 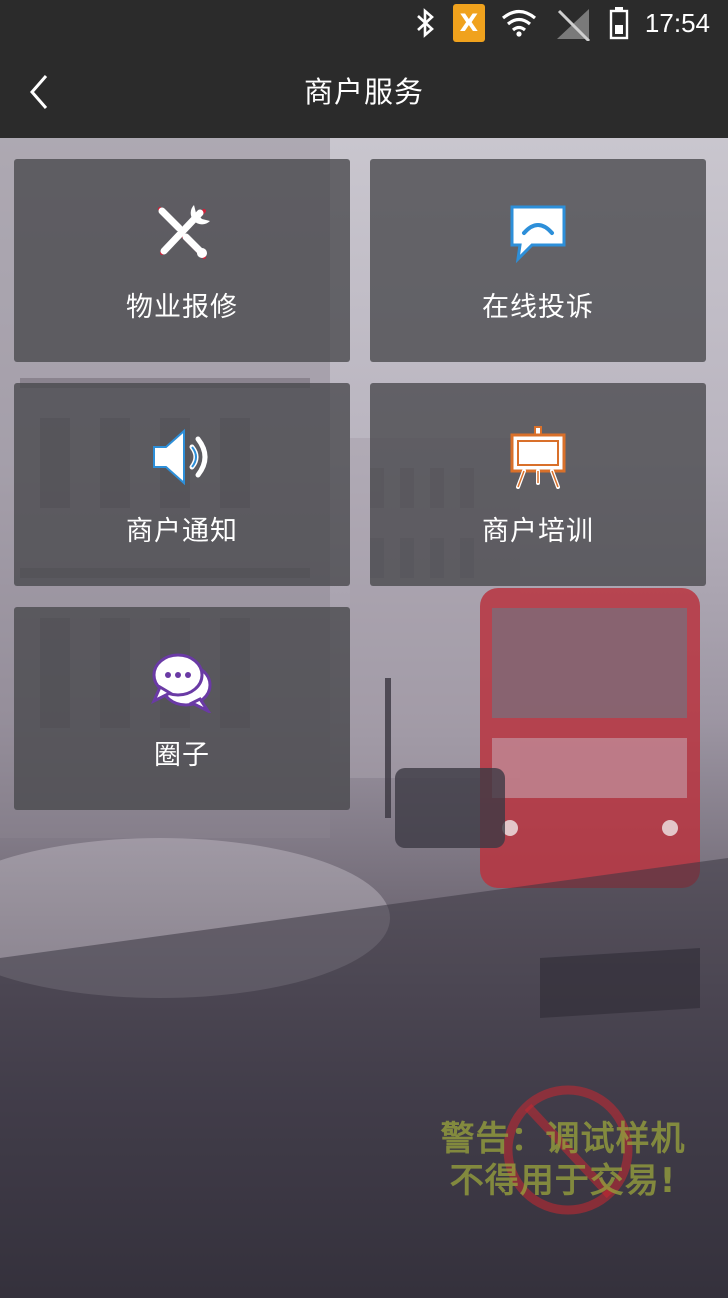 I want to click on chevron-left-icon, so click(x=39, y=92).